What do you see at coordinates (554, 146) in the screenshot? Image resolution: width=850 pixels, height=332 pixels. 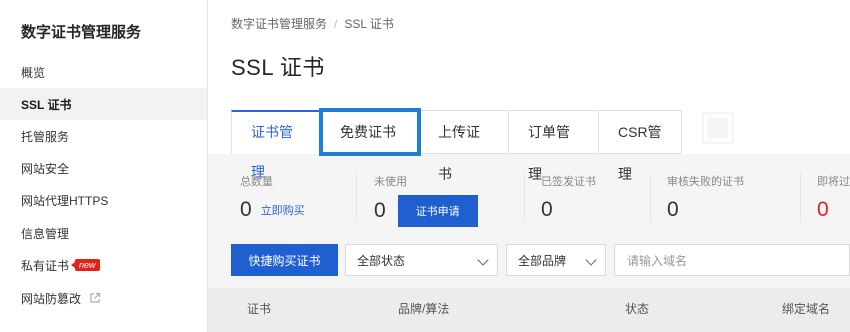 I see `tab-order-management: 订单管理` at bounding box center [554, 146].